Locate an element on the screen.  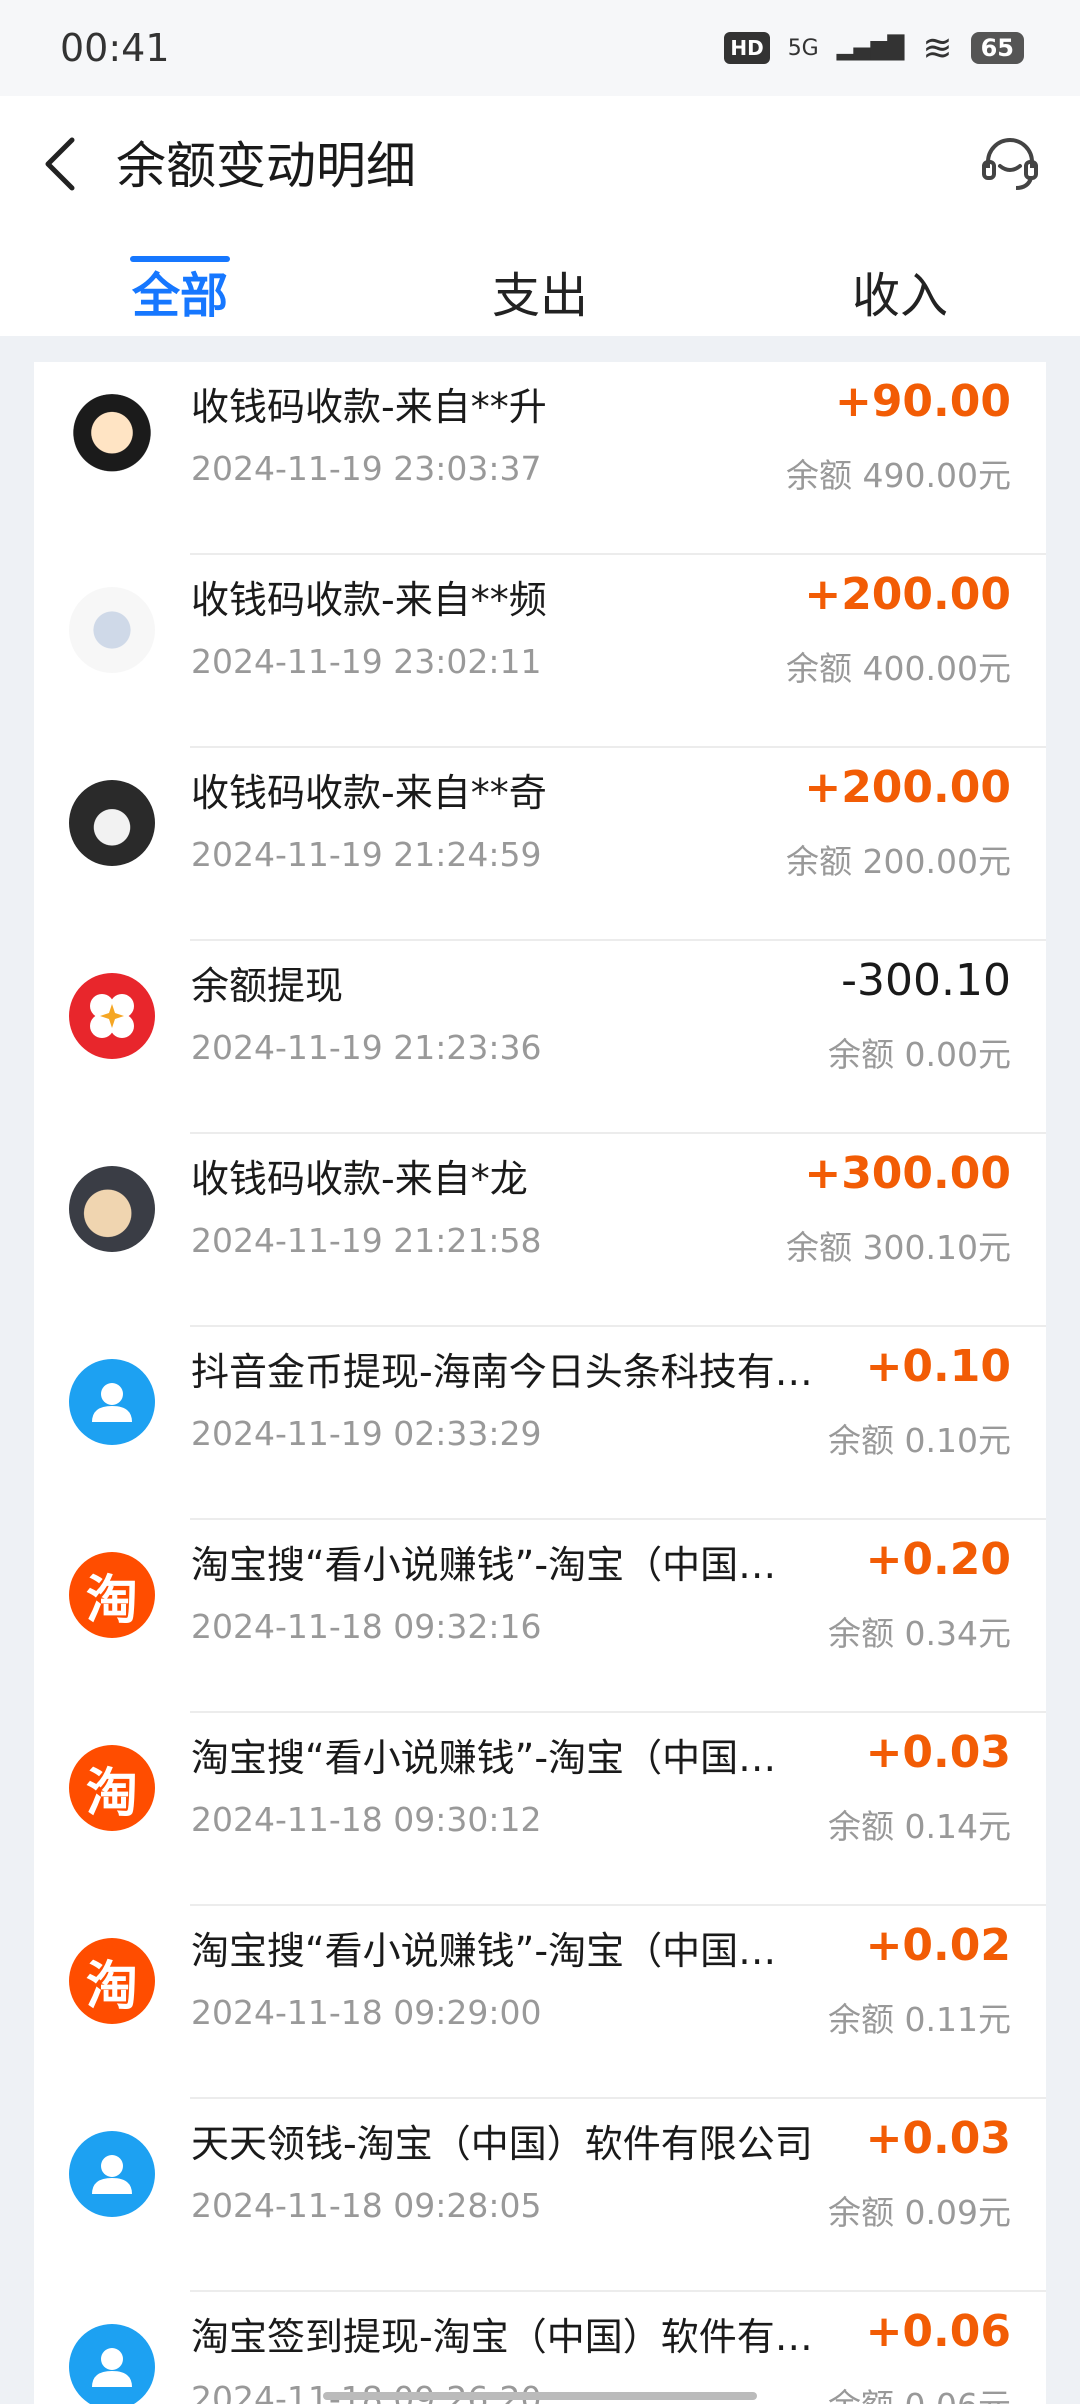
balance-withdraw-icon is located at coordinates (112, 1016).